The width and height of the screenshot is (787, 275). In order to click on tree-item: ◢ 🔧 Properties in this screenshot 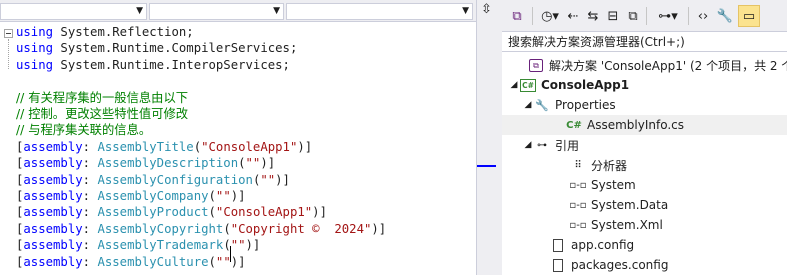, I will do `click(569, 105)`.